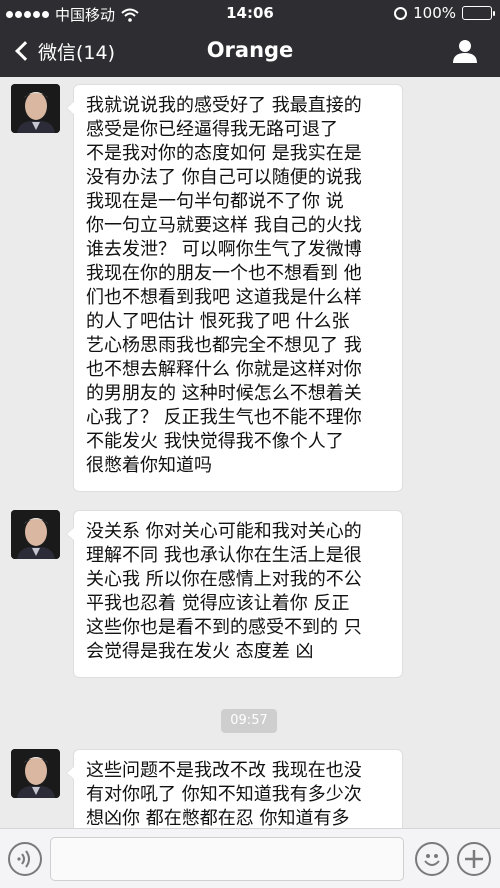 This screenshot has width=500, height=888. What do you see at coordinates (218, 603) in the screenshot?
I see `message-line: 平我也忍着 觉得应该让着你 反正` at bounding box center [218, 603].